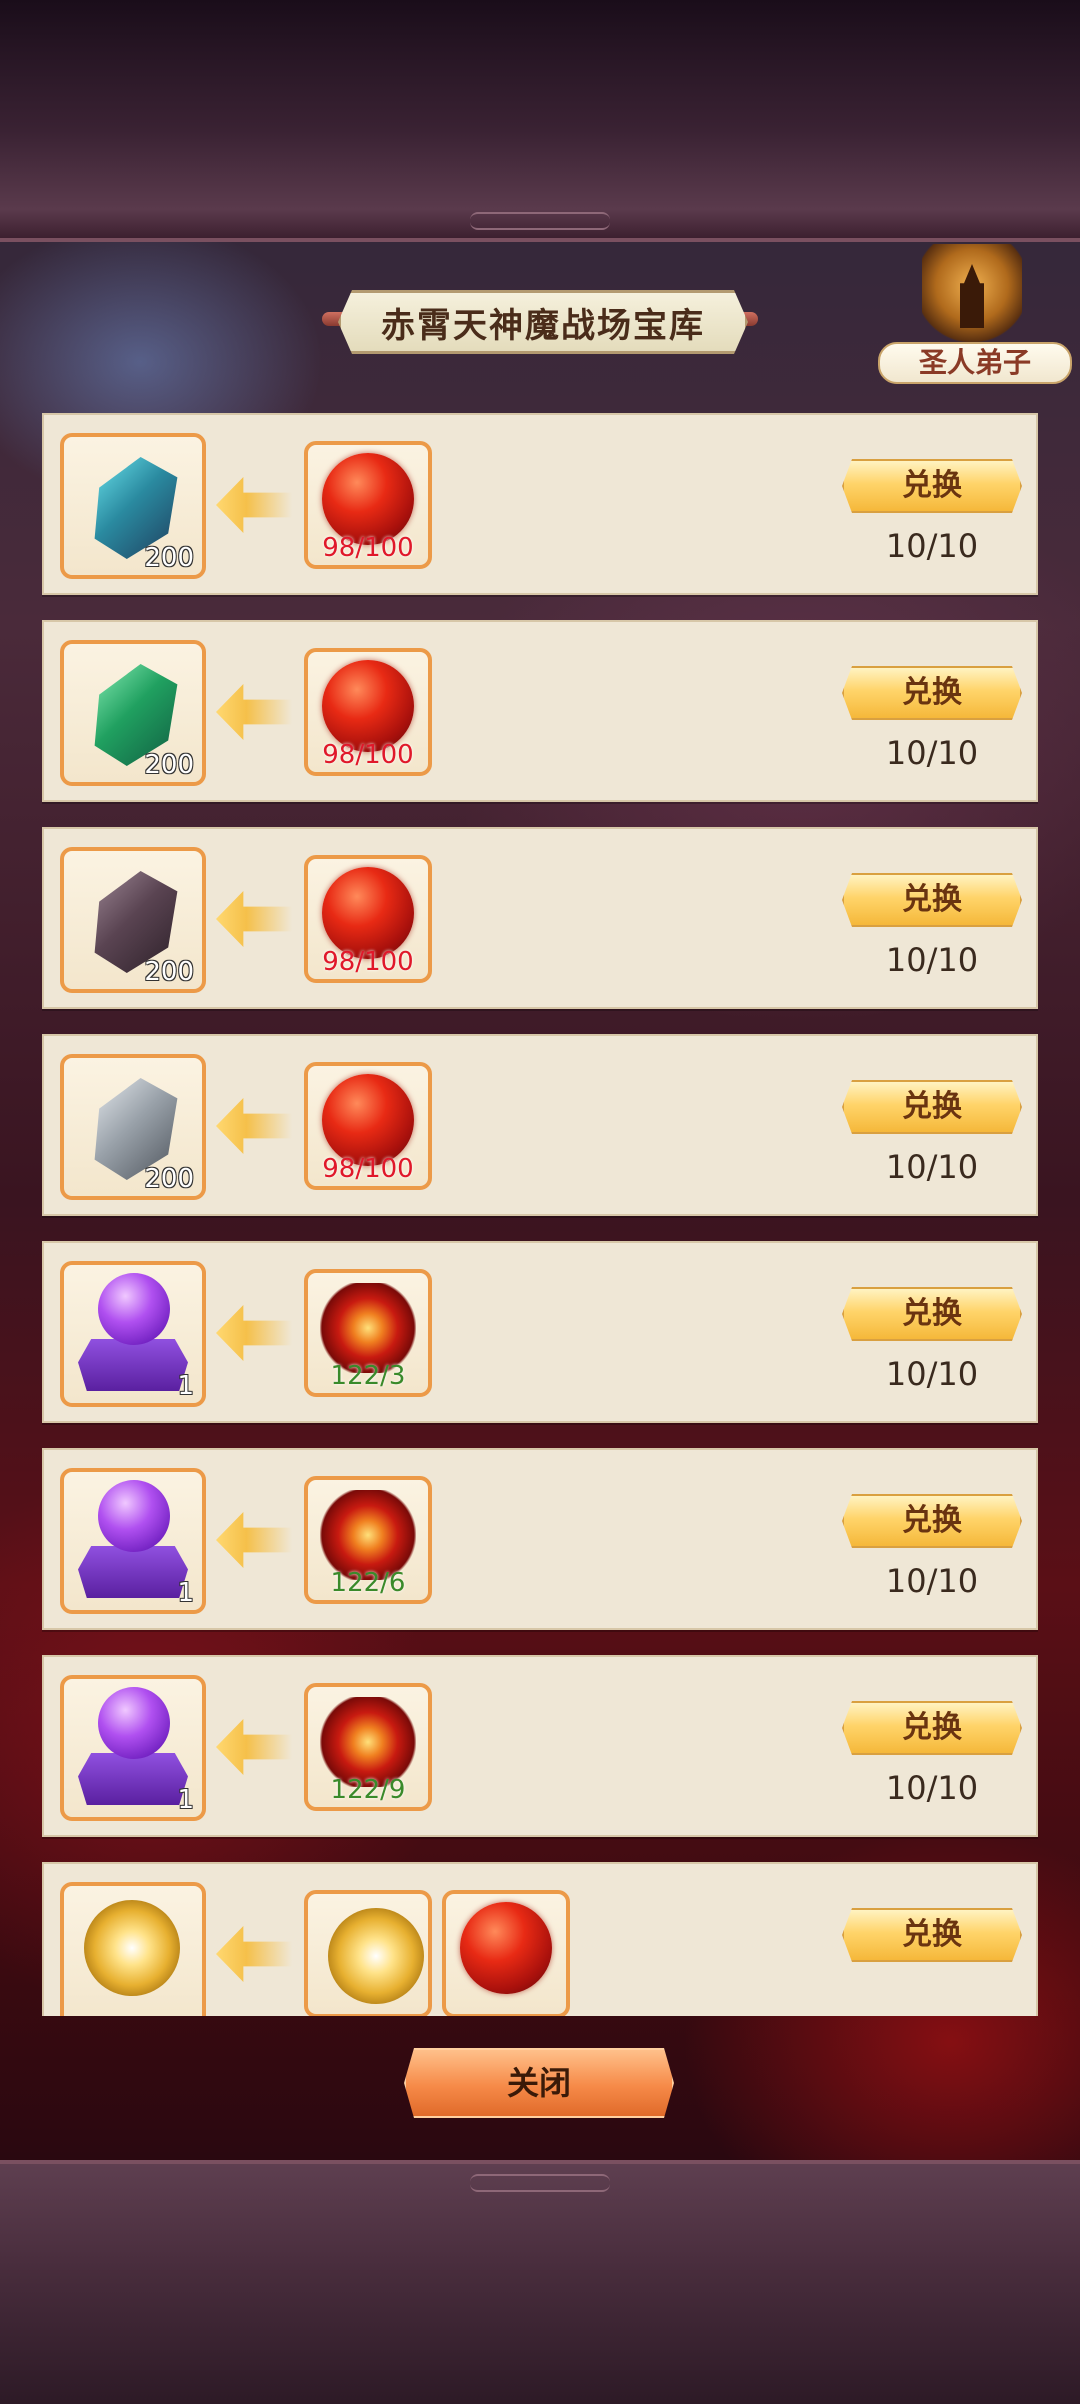 The height and width of the screenshot is (2404, 1080). Describe the element at coordinates (540, 121) in the screenshot. I see `top-frame` at that location.